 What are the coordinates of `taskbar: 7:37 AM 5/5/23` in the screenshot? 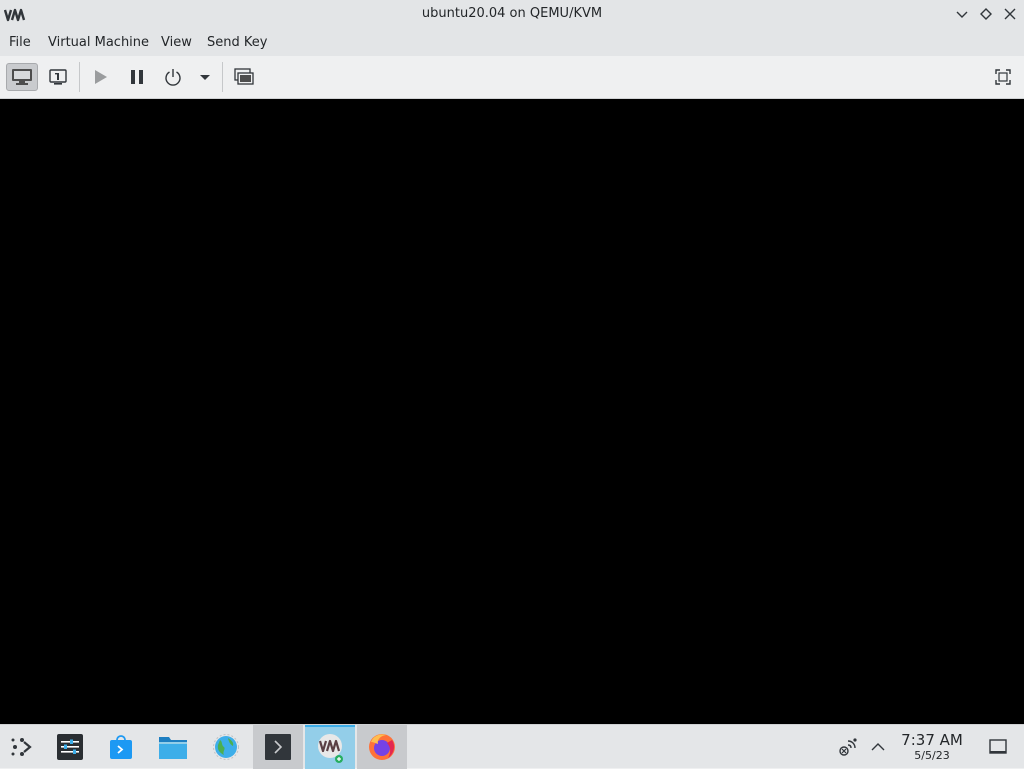 It's located at (512, 746).